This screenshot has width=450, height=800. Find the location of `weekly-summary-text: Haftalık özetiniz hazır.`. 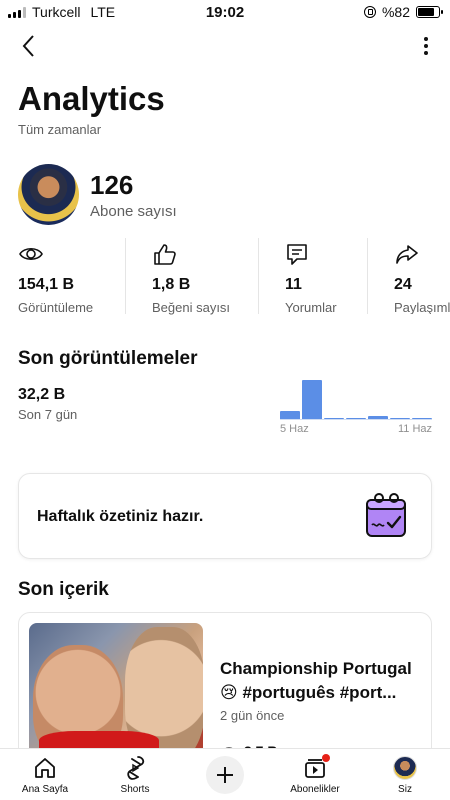

weekly-summary-text: Haftalık özetiniz hazır. is located at coordinates (120, 516).